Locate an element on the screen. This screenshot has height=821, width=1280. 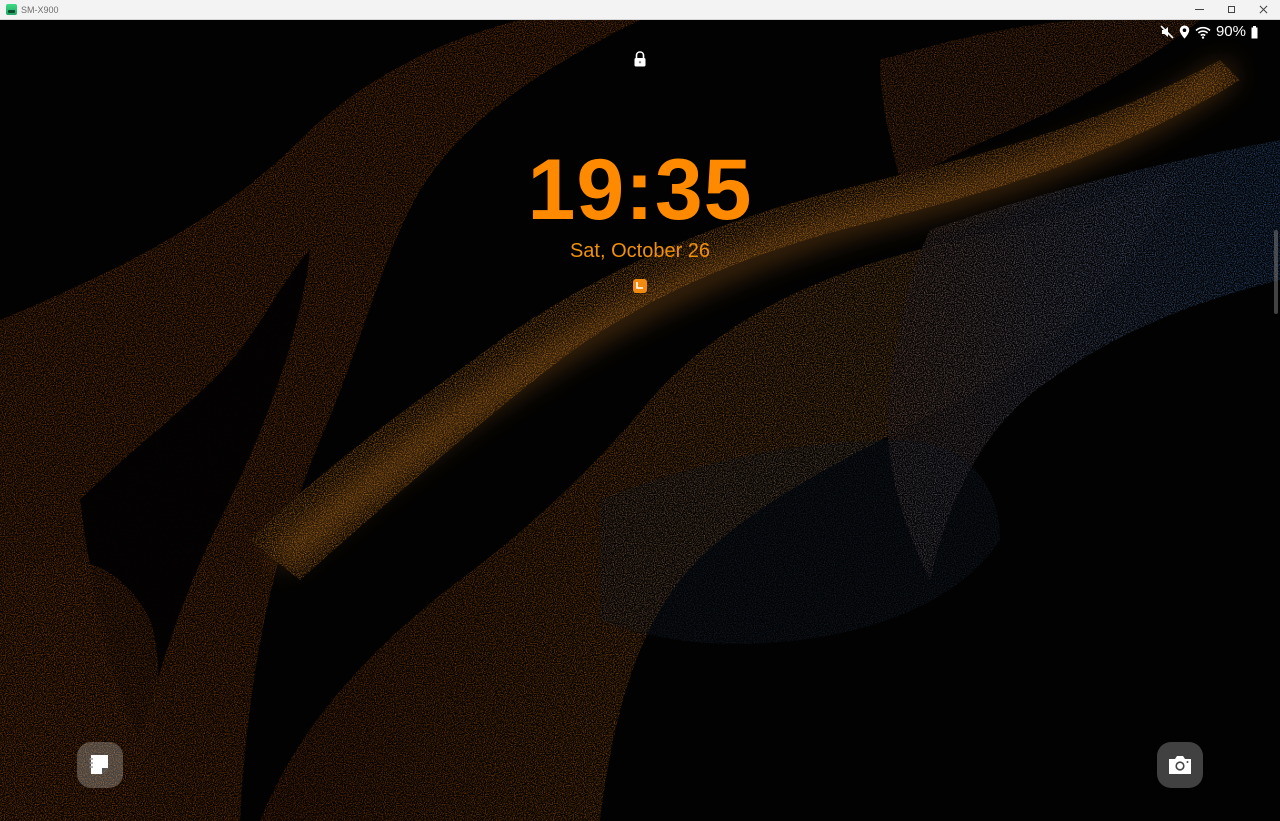
maximize-button is located at coordinates (1231, 9).